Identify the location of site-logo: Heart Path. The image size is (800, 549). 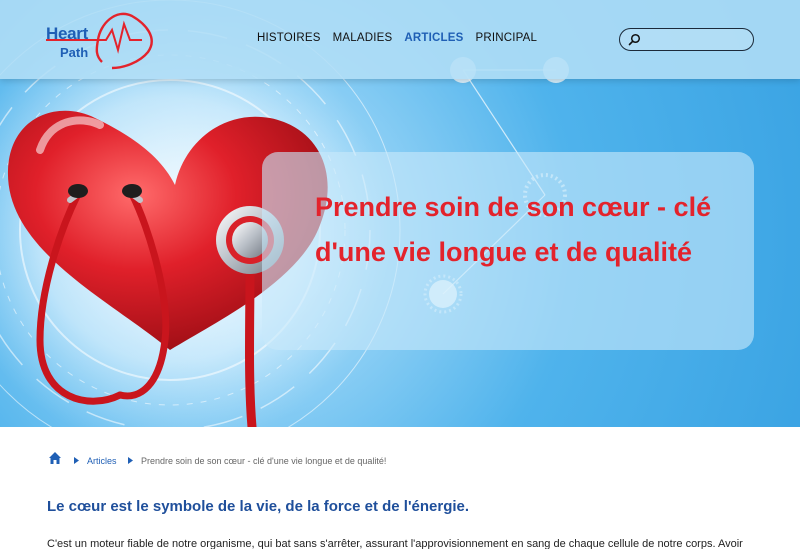
(102, 40).